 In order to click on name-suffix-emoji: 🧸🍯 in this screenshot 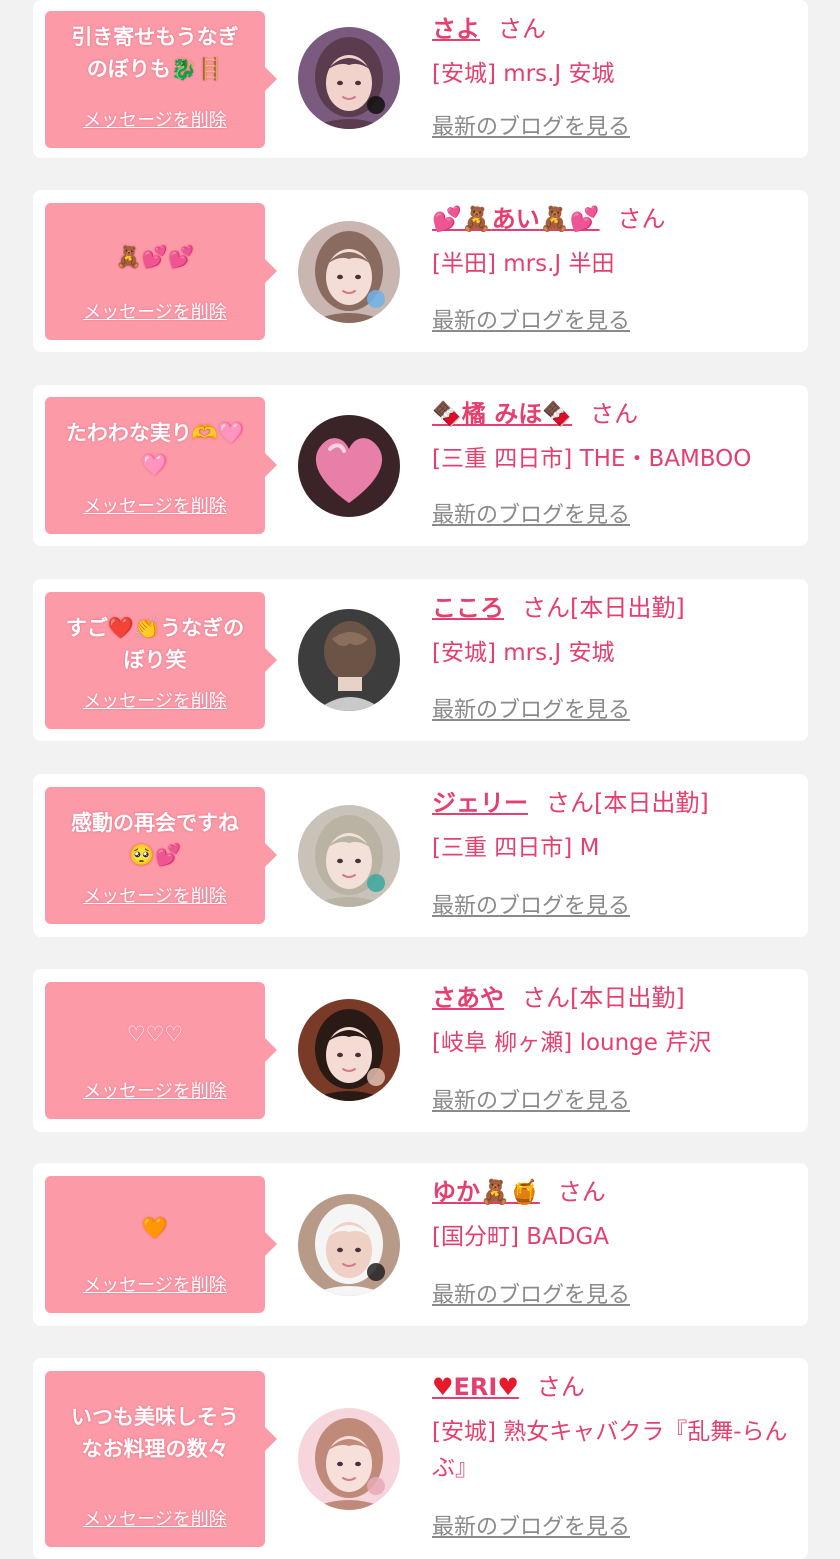, I will do `click(510, 1192)`.